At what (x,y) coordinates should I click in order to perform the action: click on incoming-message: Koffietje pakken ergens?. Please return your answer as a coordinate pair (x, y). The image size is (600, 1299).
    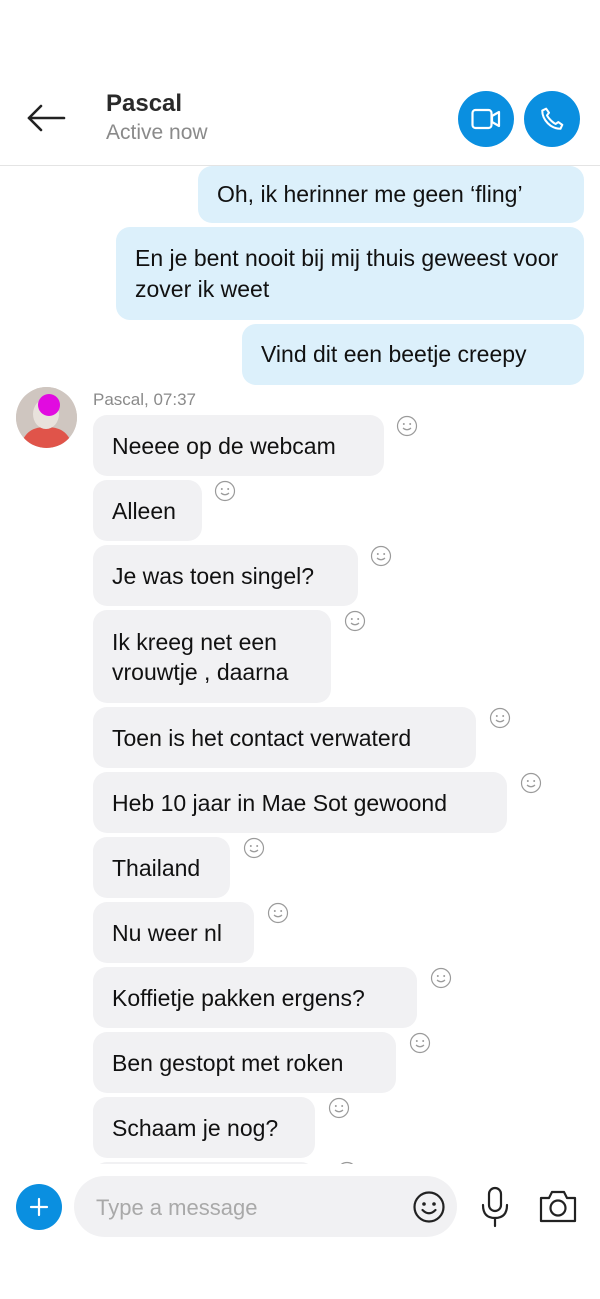
    Looking at the image, I should click on (255, 997).